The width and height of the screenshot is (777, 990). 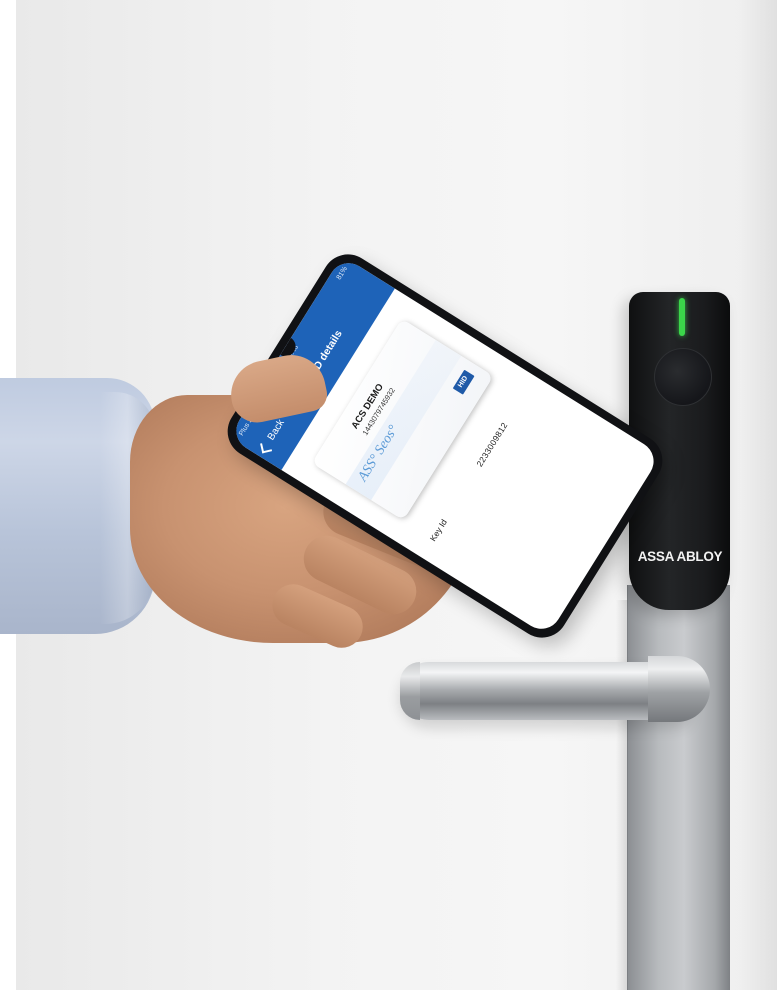 I want to click on reader-sensor, so click(x=683, y=377).